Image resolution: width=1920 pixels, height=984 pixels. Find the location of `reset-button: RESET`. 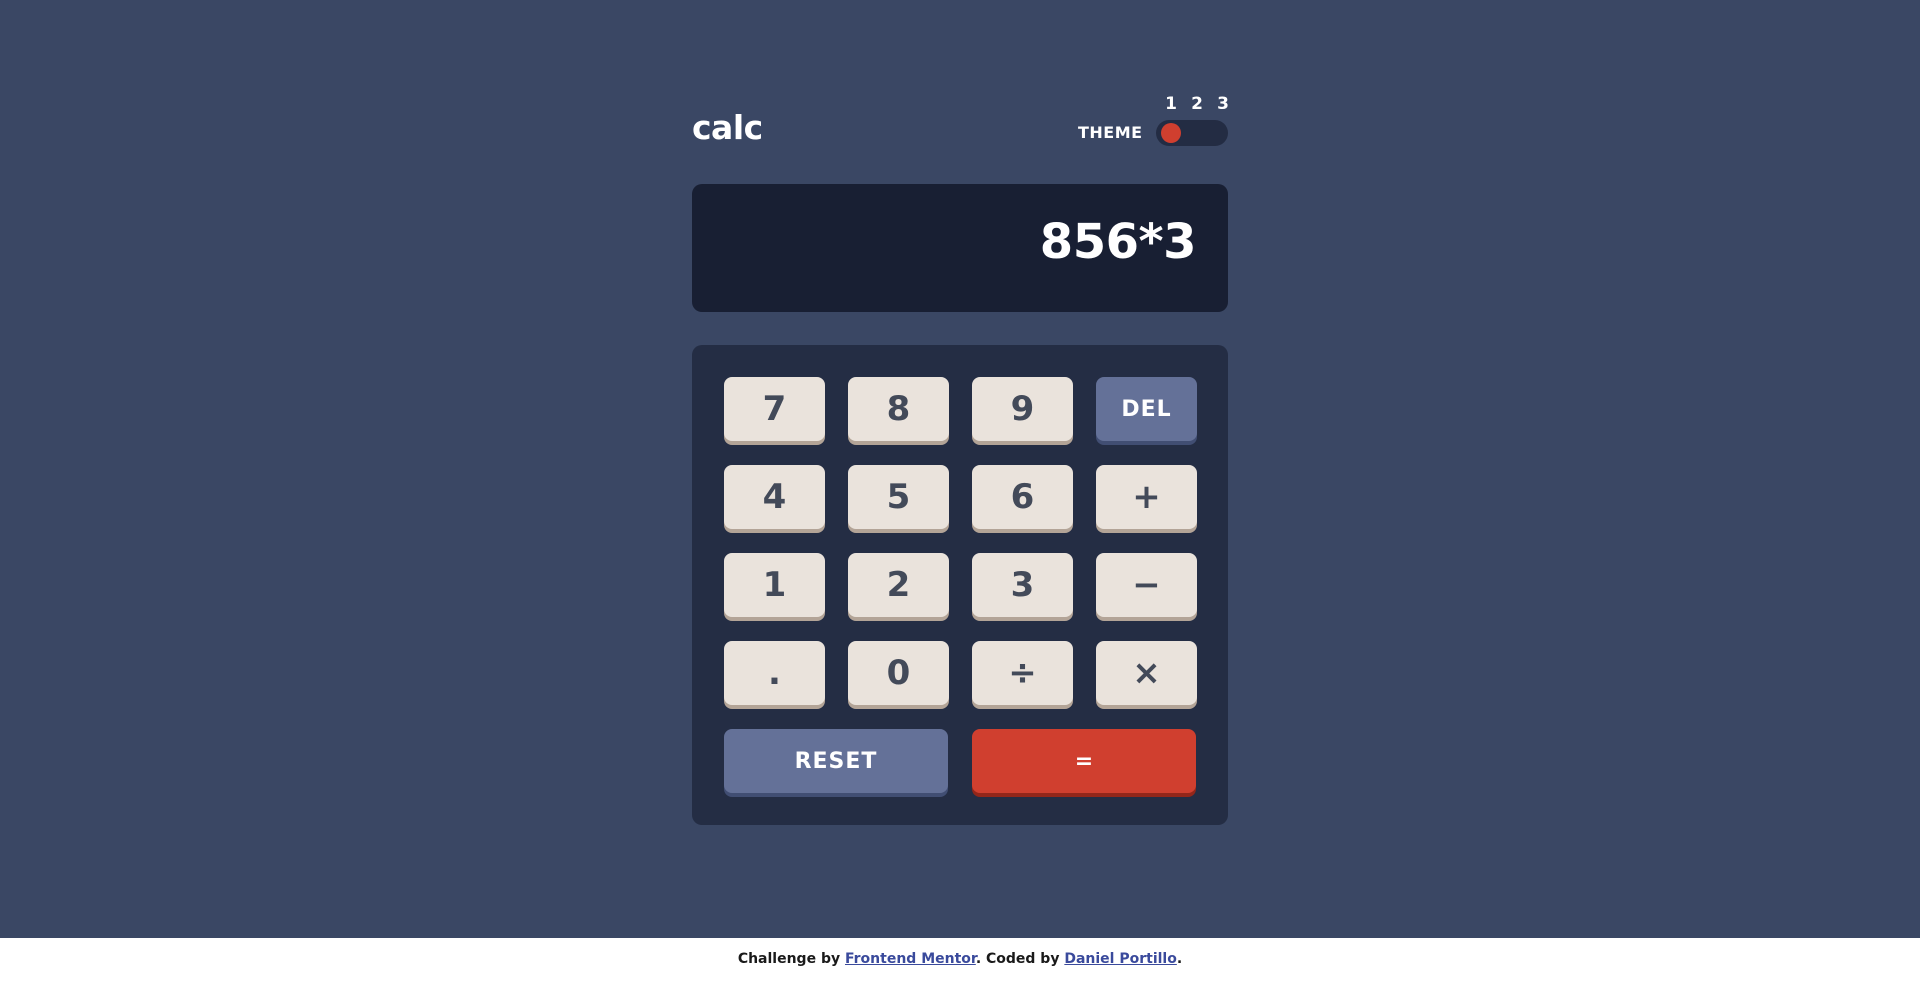

reset-button: RESET is located at coordinates (836, 761).